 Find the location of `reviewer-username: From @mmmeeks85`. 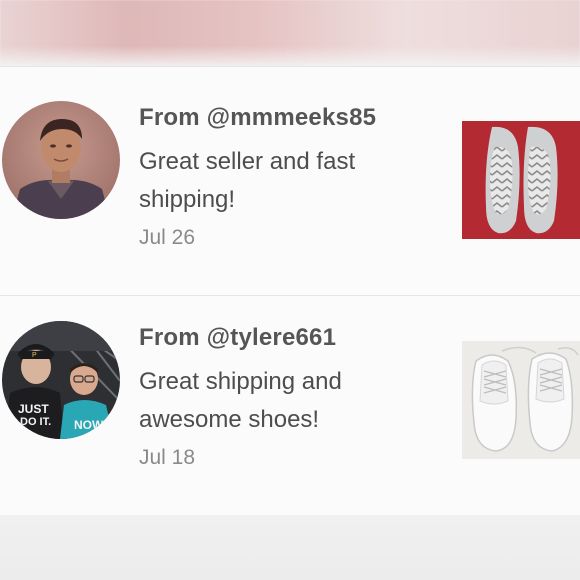

reviewer-username: From @mmmeeks85 is located at coordinates (289, 118).